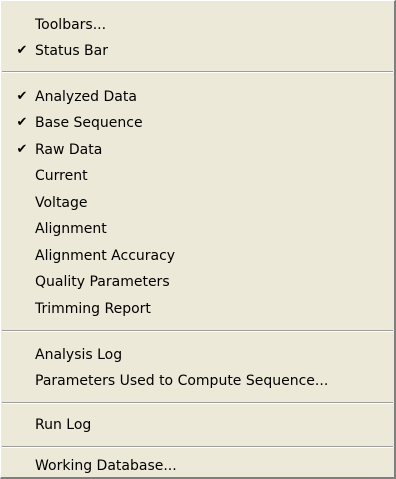 This screenshot has width=396, height=479. Describe the element at coordinates (61, 203) in the screenshot. I see `menu-item-label: Voltage` at that location.